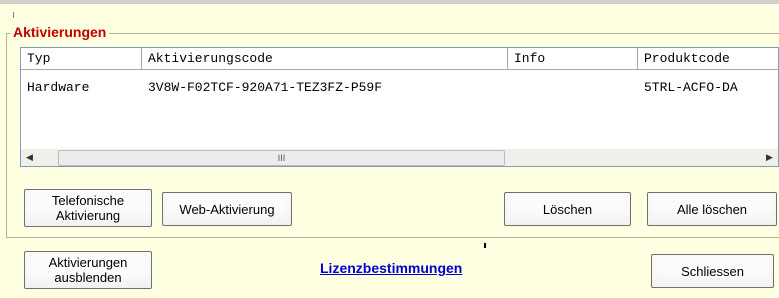 This screenshot has width=779, height=298. Describe the element at coordinates (58, 87) in the screenshot. I see `cell-typ: Hardware` at that location.